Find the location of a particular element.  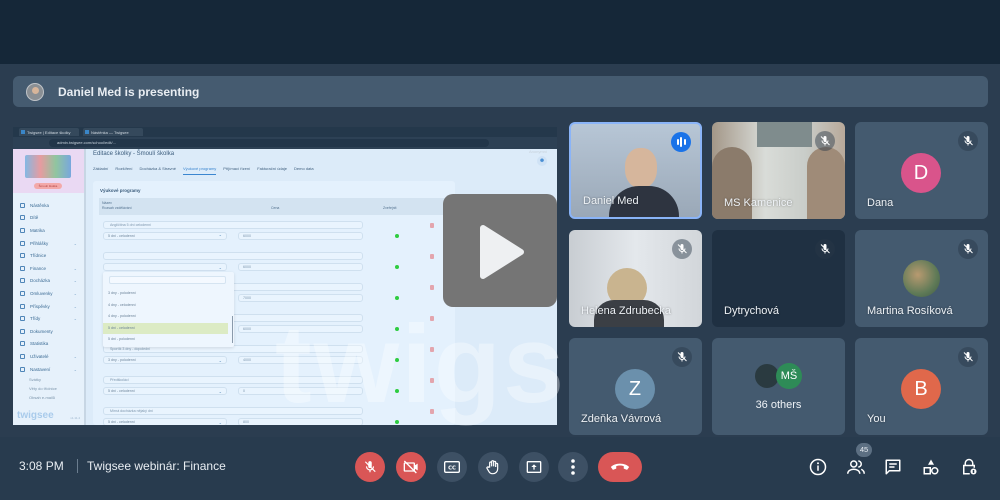

info-icon is located at coordinates (818, 467).